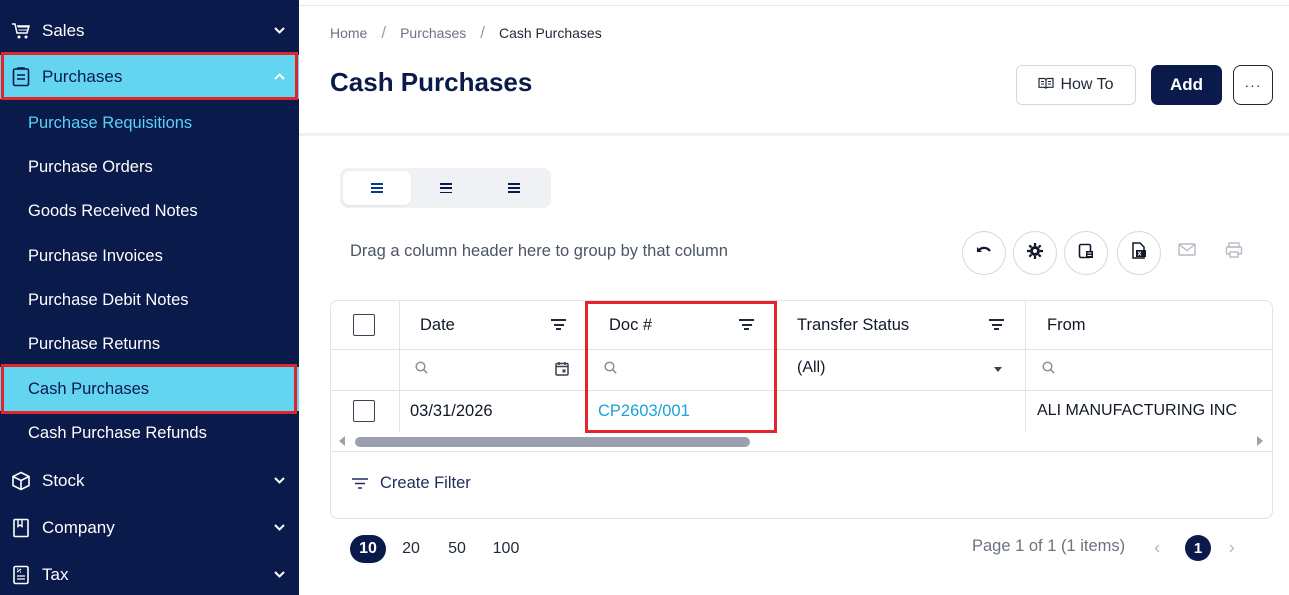 The width and height of the screenshot is (1289, 595). What do you see at coordinates (94, 343) in the screenshot?
I see `sidebar-item-label: Purchase Returns` at bounding box center [94, 343].